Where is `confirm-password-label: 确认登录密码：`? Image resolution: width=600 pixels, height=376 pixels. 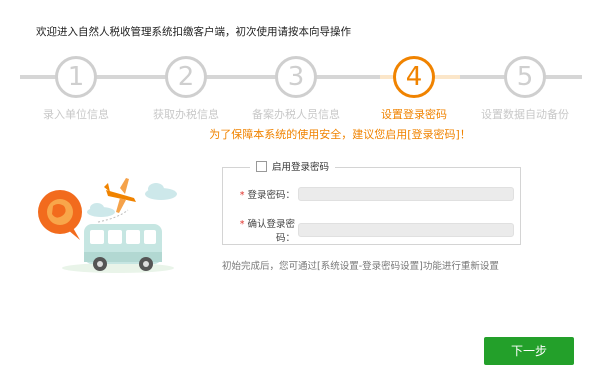 confirm-password-label: 确认登录密码： is located at coordinates (271, 231).